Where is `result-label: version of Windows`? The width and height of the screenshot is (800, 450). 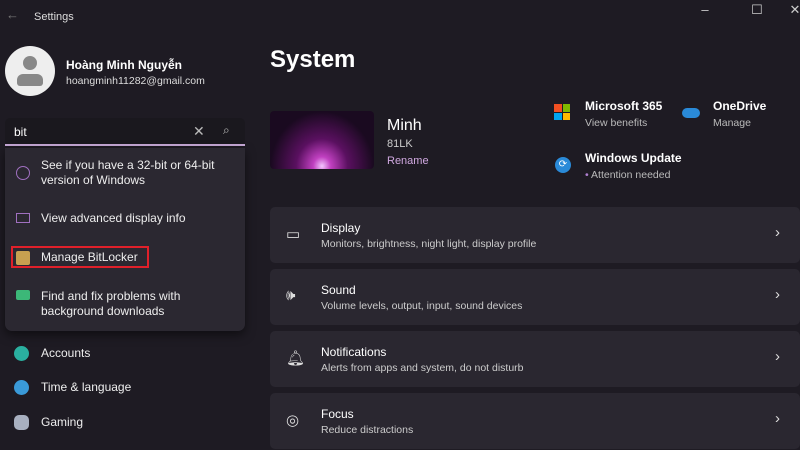
result-label: version of Windows is located at coordinates (93, 180).